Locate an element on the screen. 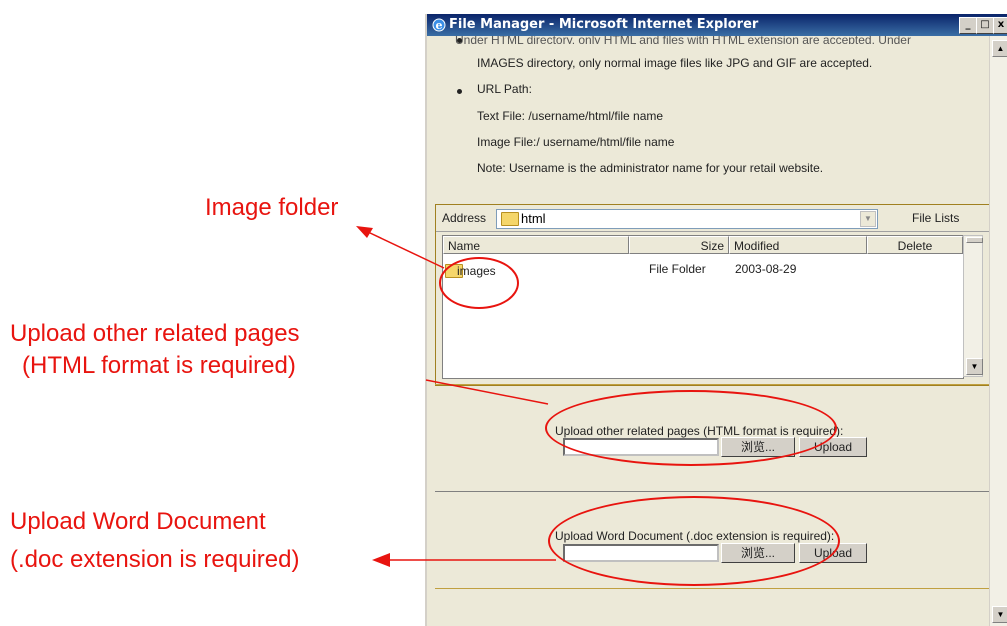 The height and width of the screenshot is (626, 1007). info-image-file: Image File:/ username/html/file name is located at coordinates (576, 142).